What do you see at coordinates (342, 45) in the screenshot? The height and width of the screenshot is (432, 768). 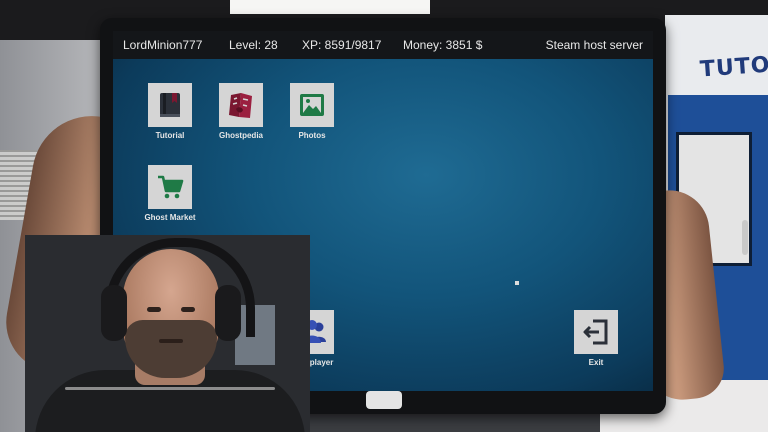 I see `player-xp: XP: 8591/9817` at bounding box center [342, 45].